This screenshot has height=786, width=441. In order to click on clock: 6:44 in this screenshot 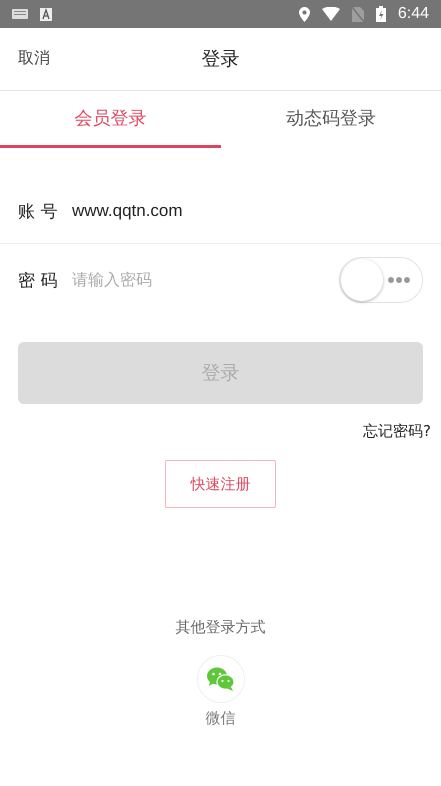, I will do `click(413, 14)`.